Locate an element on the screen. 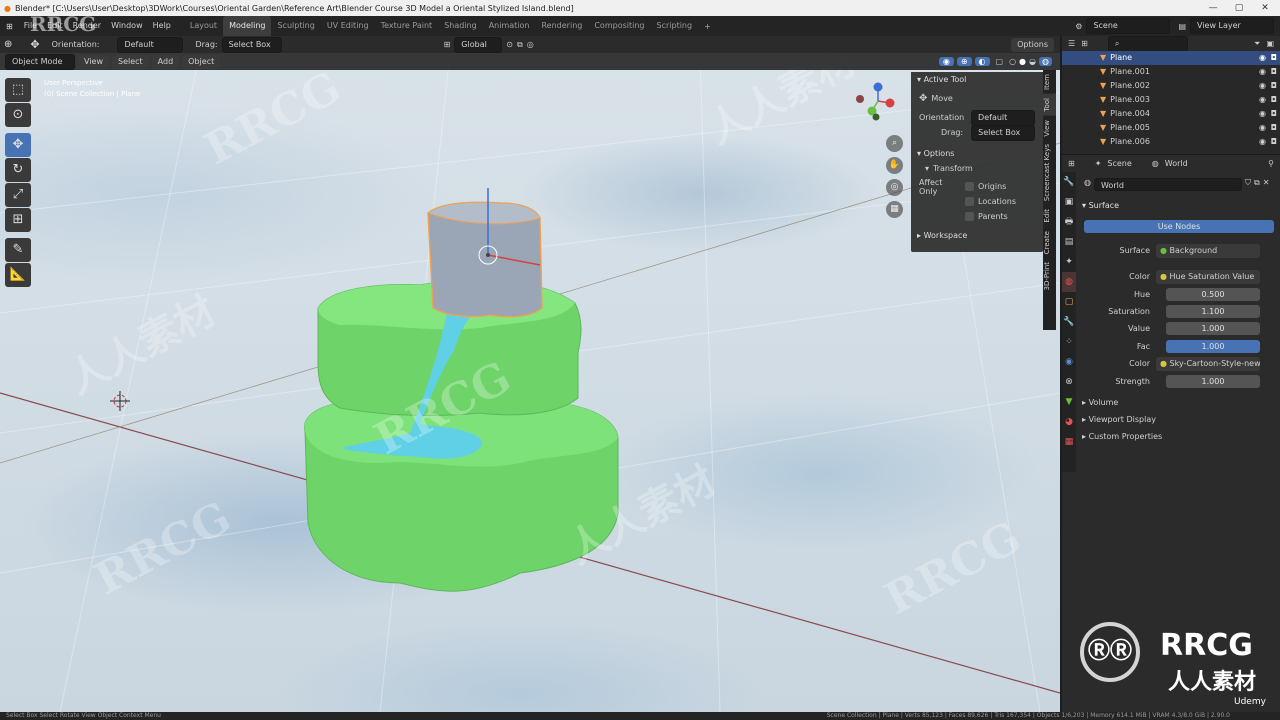 The height and width of the screenshot is (720, 1280). gizmo-toggle-icon: ⊕ is located at coordinates (964, 61).